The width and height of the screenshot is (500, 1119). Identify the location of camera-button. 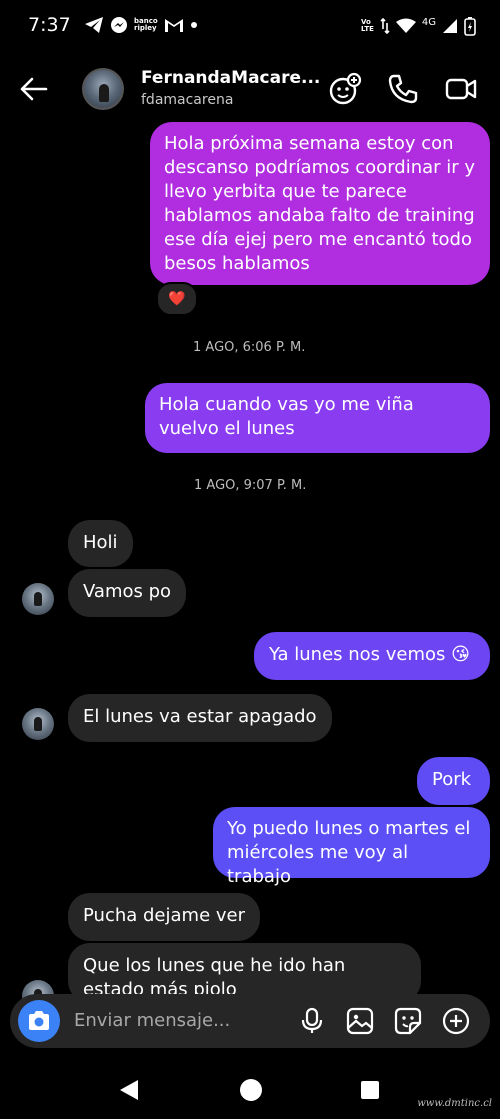
(39, 1021).